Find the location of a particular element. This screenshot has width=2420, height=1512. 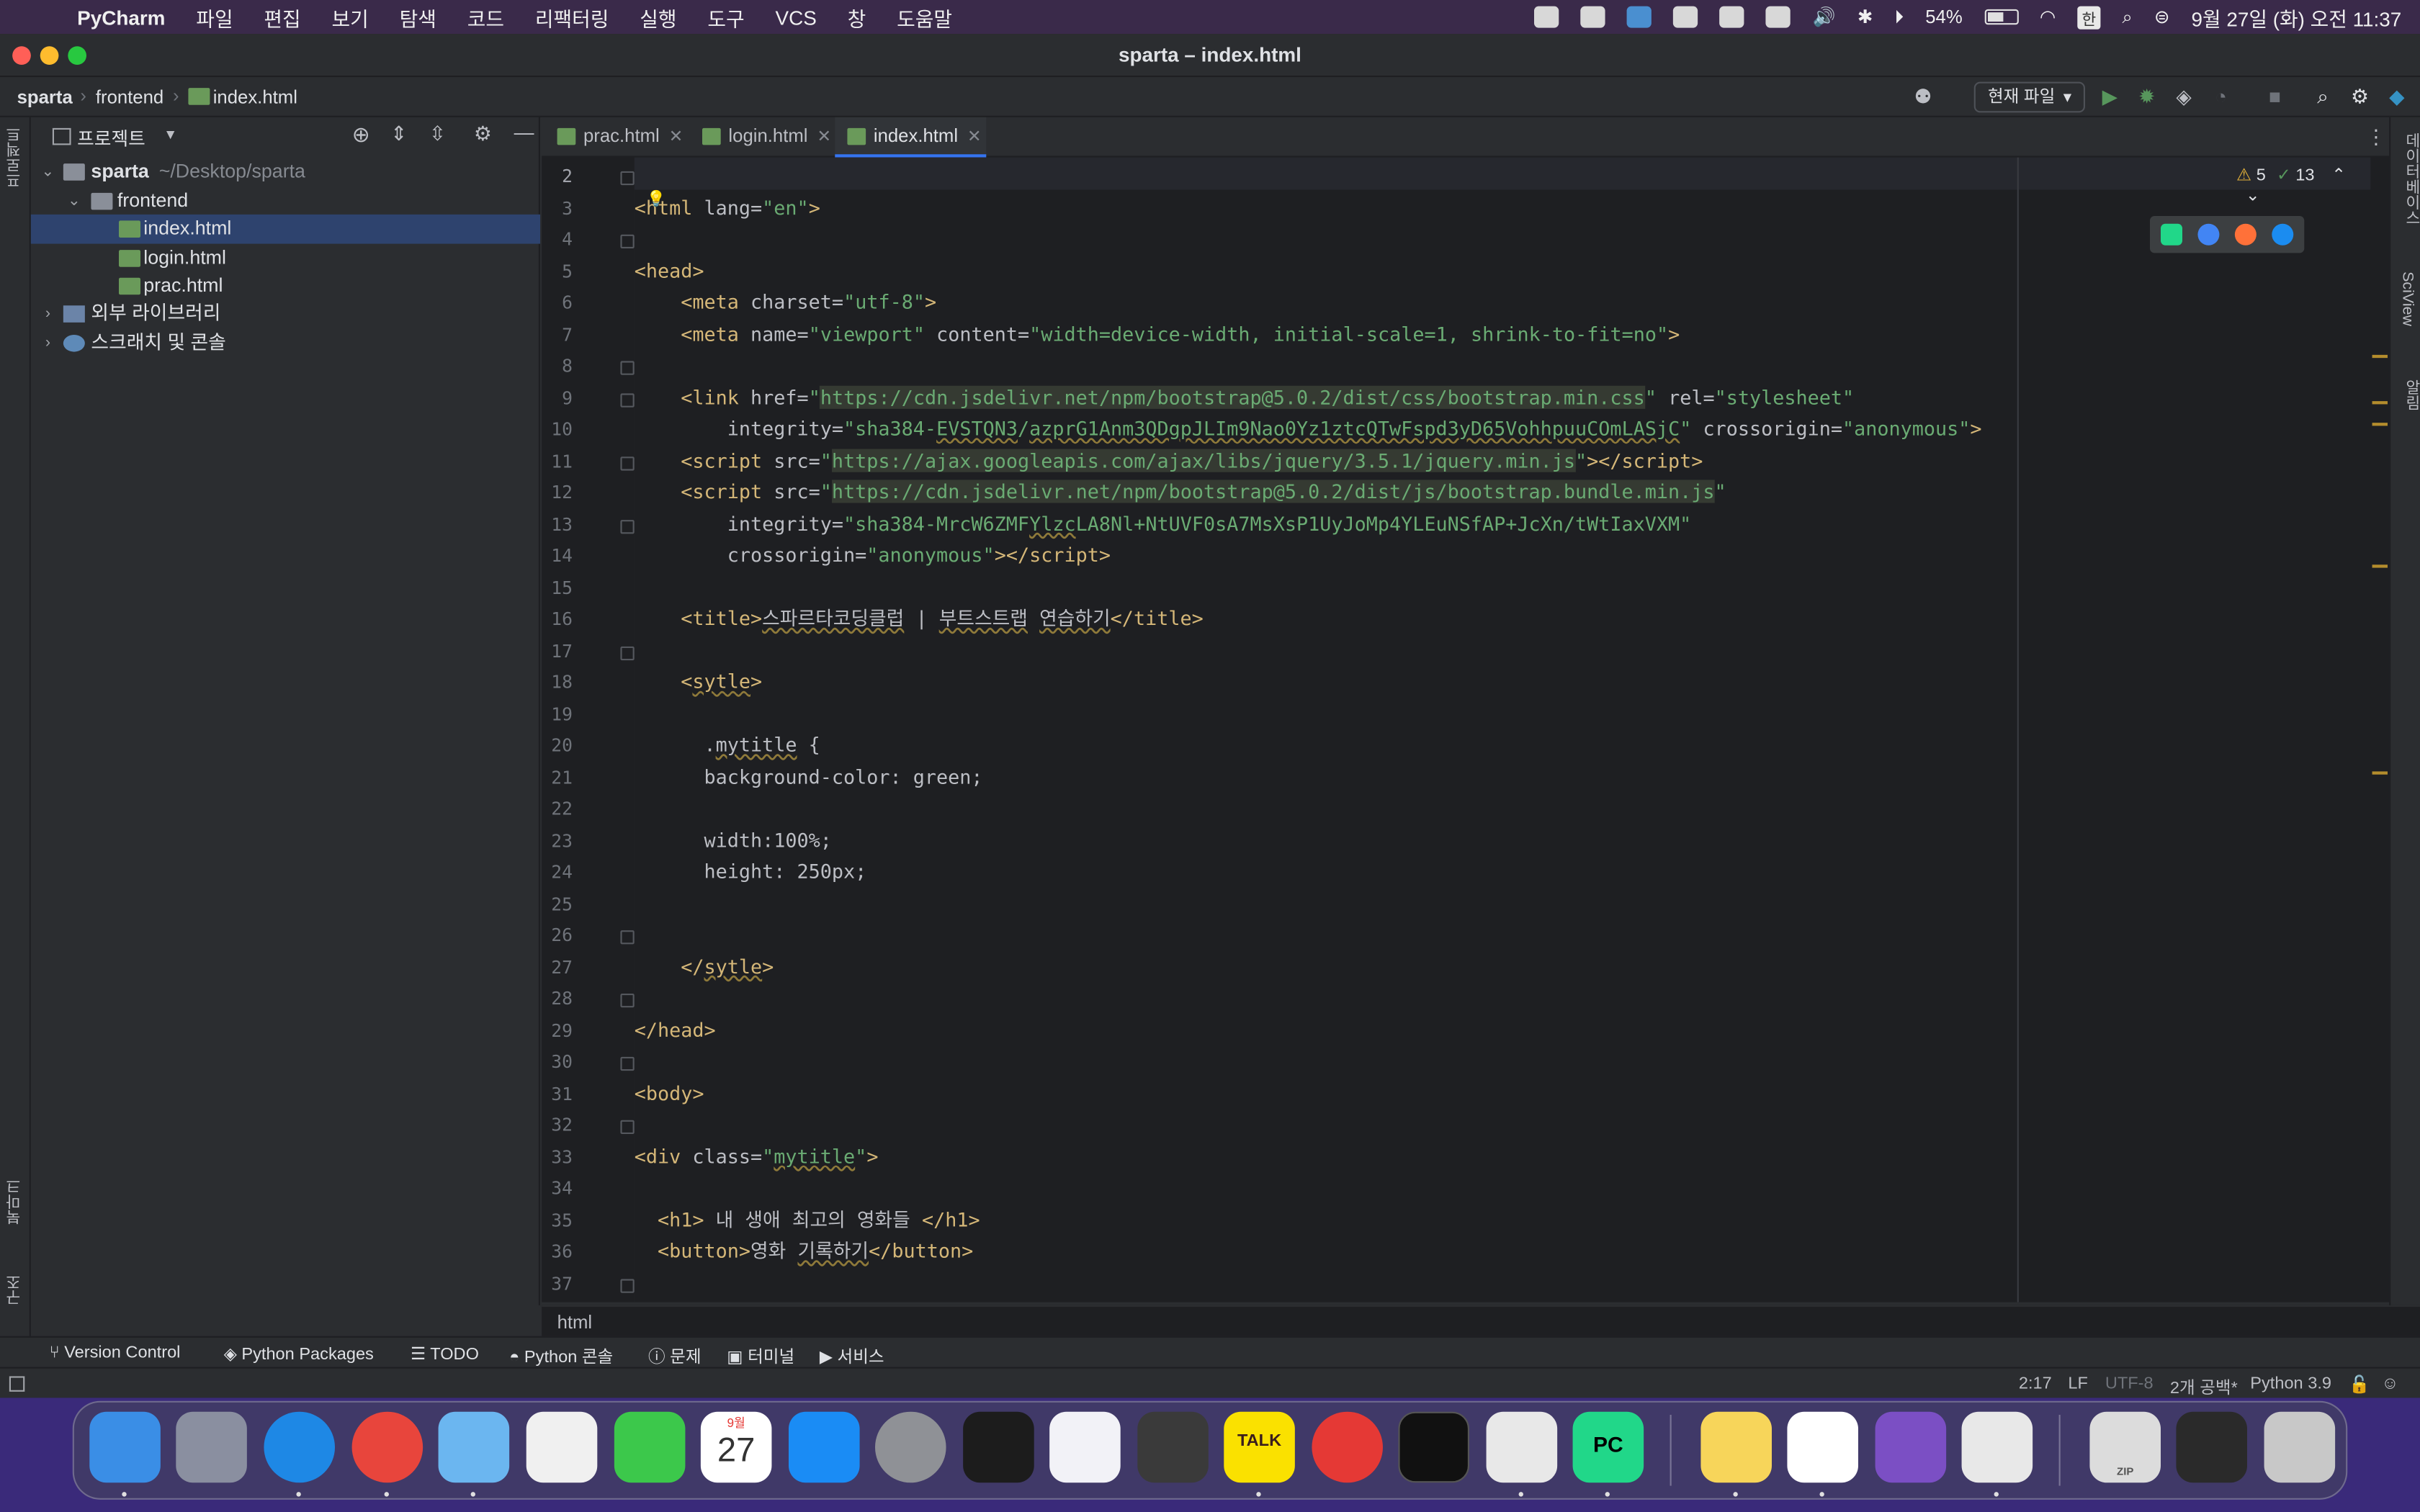

tool-services: ▶ 서비스 is located at coordinates (852, 1356).